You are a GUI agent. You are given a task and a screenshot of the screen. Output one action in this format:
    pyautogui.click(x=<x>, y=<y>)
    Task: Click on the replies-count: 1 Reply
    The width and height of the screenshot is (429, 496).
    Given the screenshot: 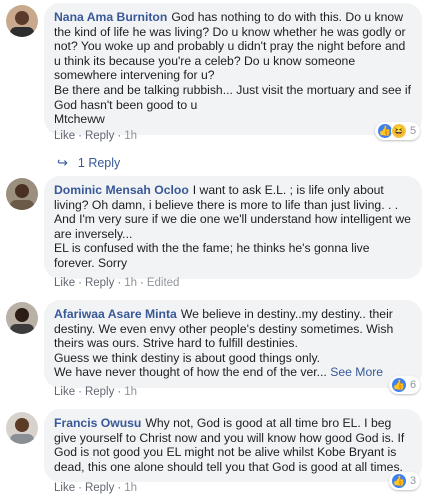 What is the action you would take?
    pyautogui.click(x=99, y=163)
    